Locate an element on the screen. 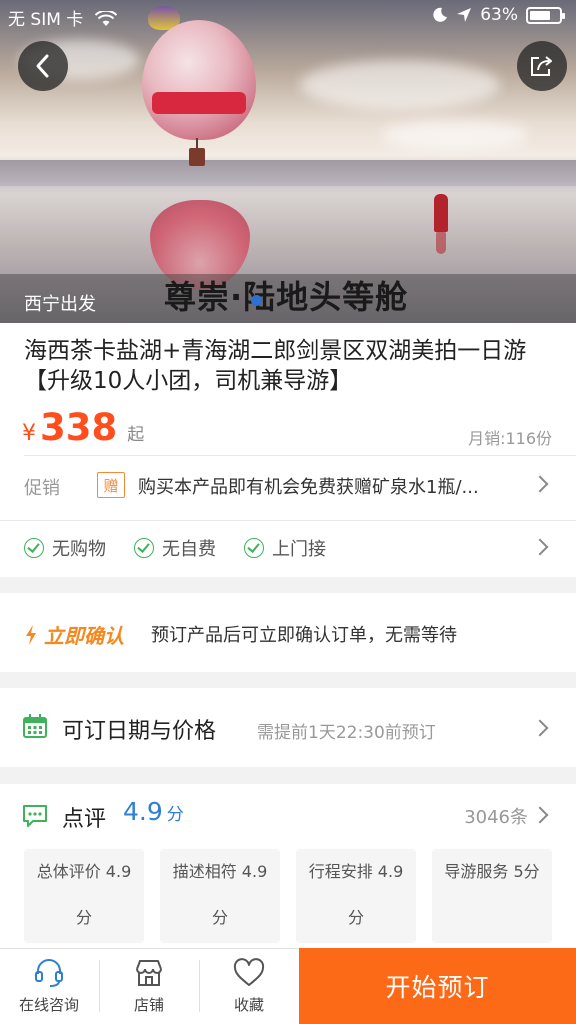 The width and height of the screenshot is (576, 1024). monthly-sales: 月销:116份 is located at coordinates (510, 438).